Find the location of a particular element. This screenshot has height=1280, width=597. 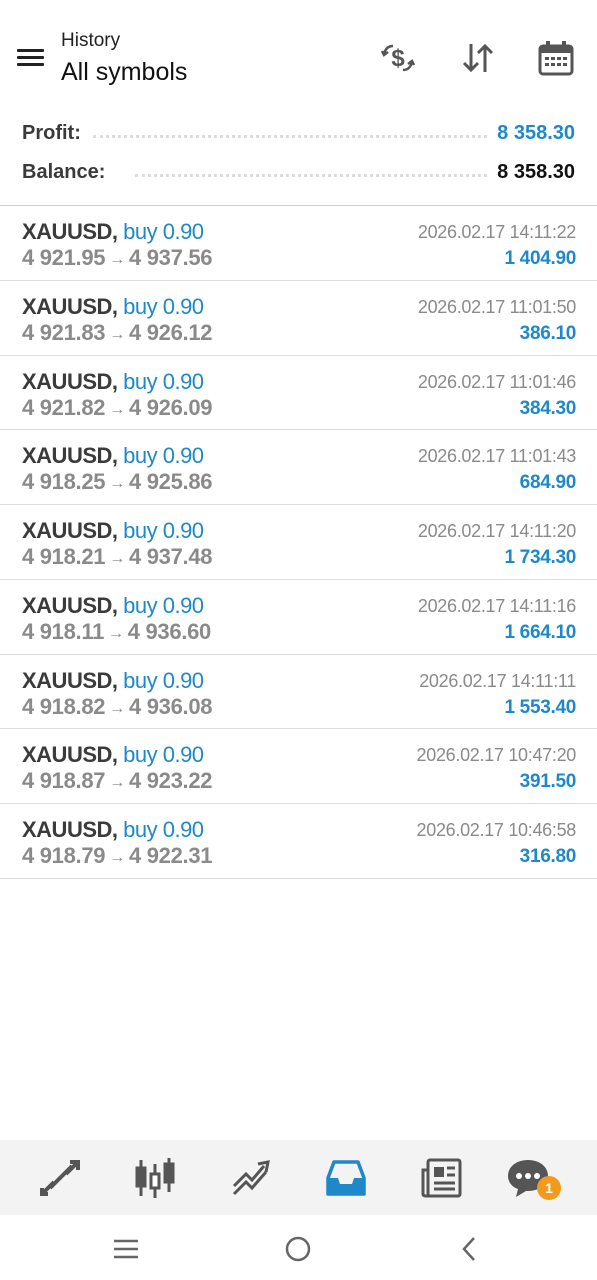

deal-profit: 1 734.30 is located at coordinates (540, 557).